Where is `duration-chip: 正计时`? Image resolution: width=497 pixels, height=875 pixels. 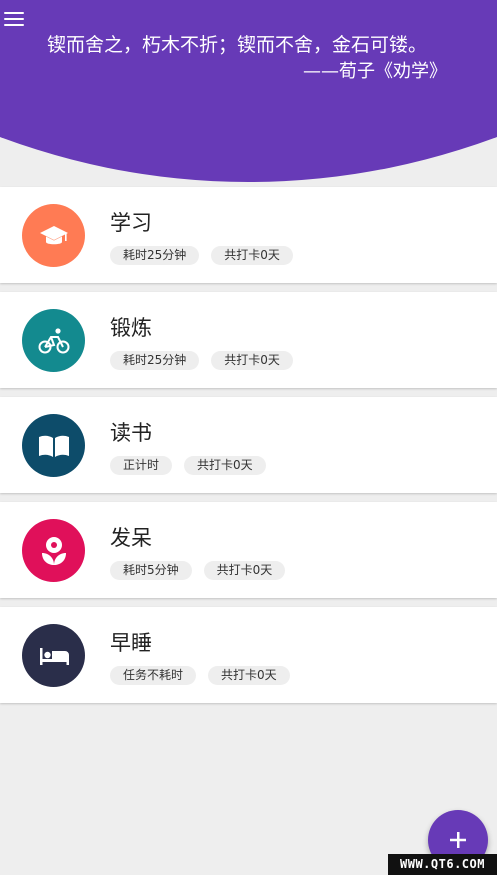
duration-chip: 正计时 is located at coordinates (141, 465).